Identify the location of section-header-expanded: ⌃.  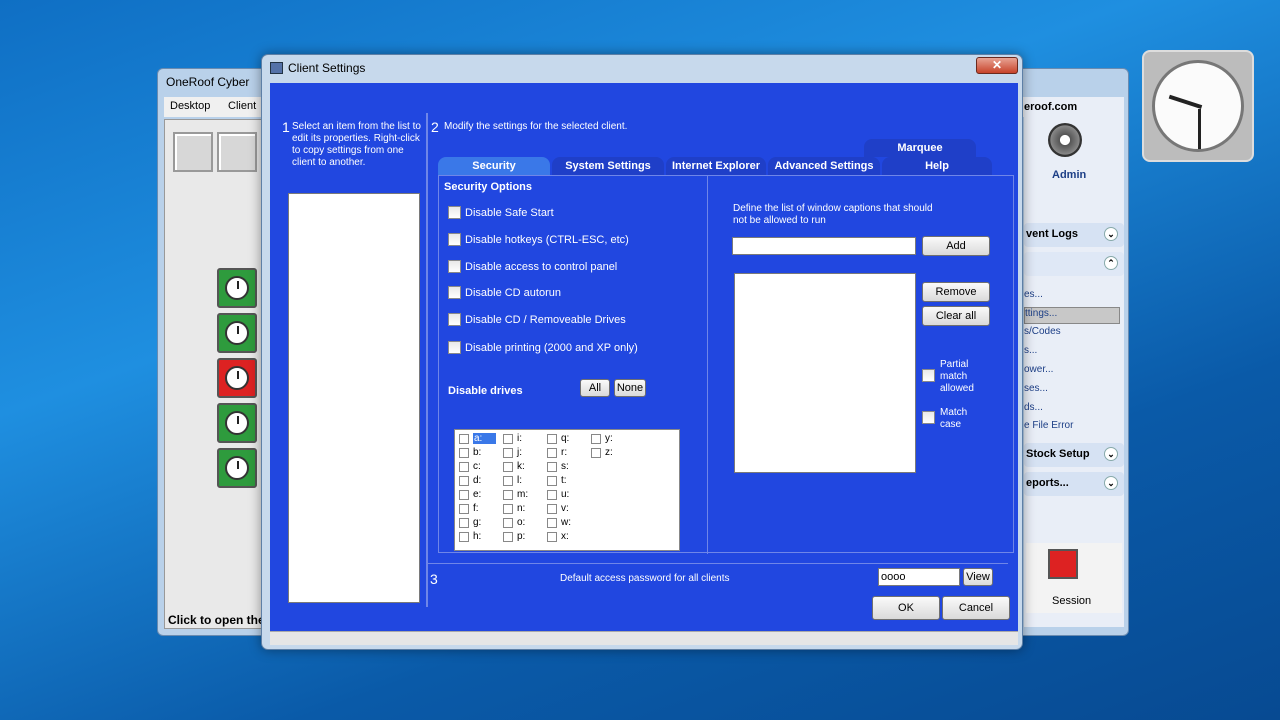
(1074, 264).